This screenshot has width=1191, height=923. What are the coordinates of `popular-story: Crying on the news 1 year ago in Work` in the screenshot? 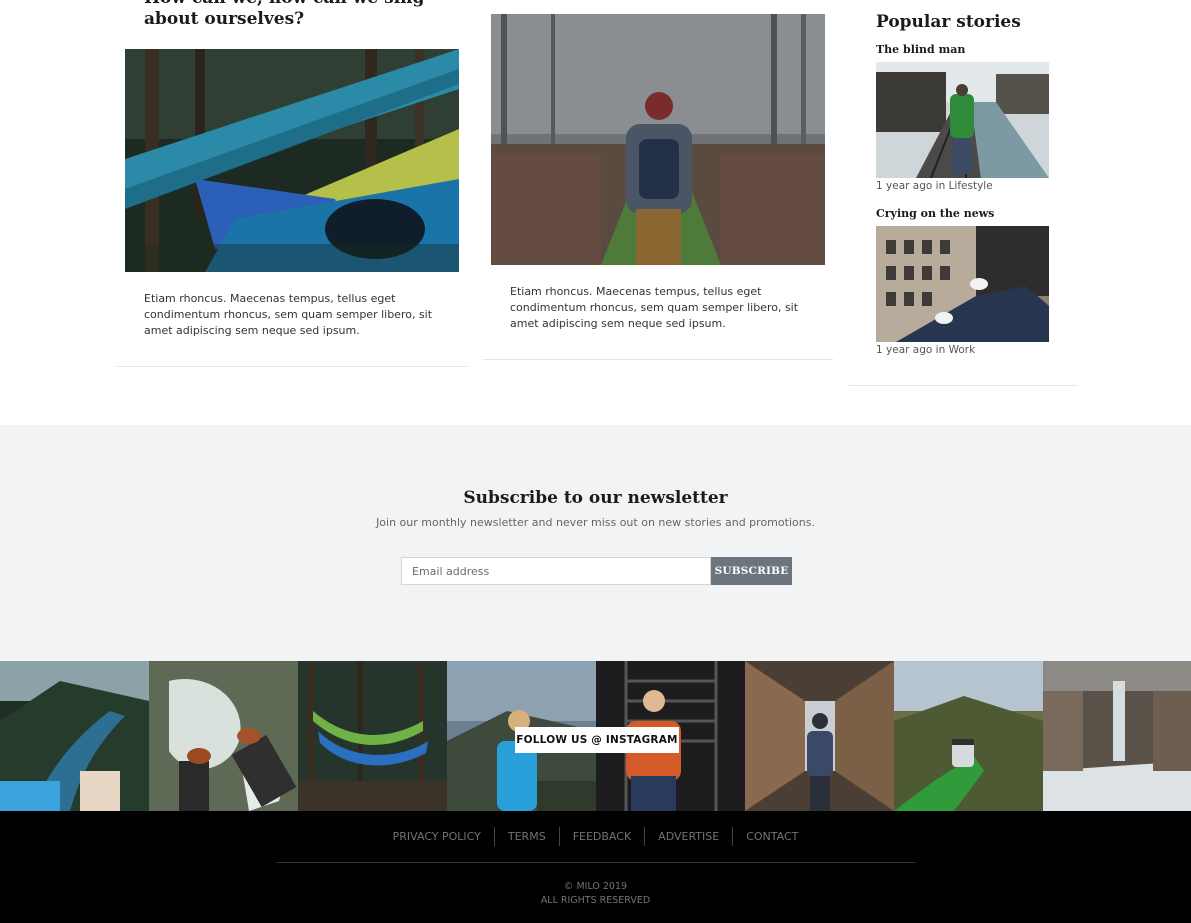 It's located at (963, 281).